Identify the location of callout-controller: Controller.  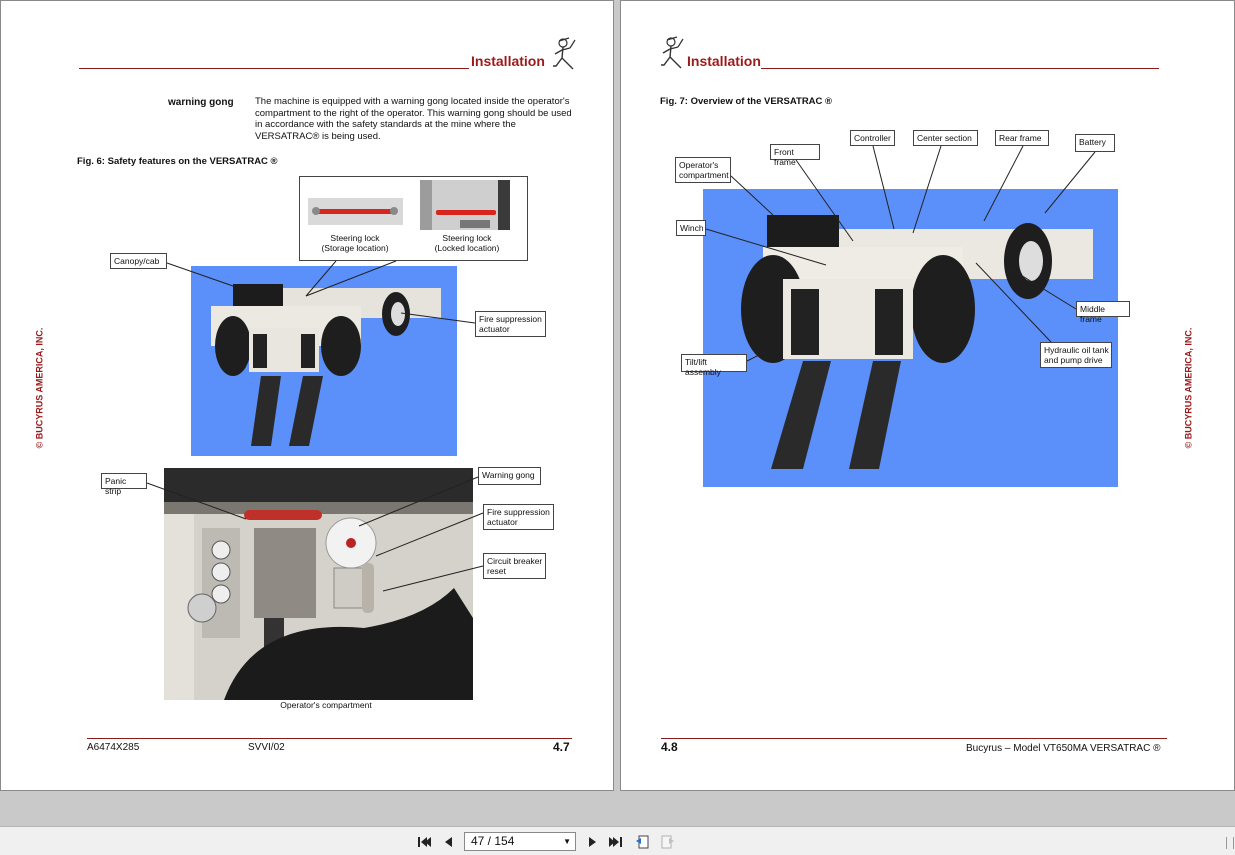
(872, 138).